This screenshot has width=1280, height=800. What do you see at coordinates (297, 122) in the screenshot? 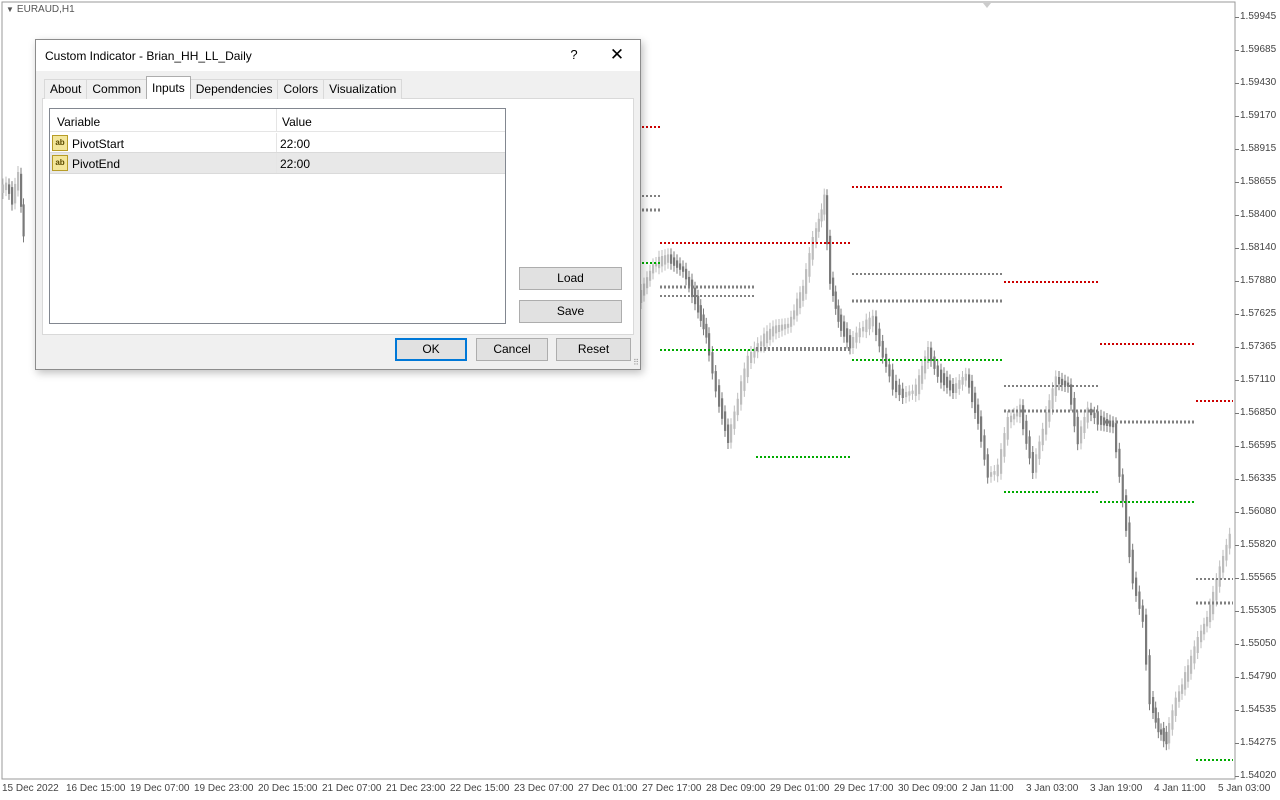
I see `column-header-value: Value` at bounding box center [297, 122].